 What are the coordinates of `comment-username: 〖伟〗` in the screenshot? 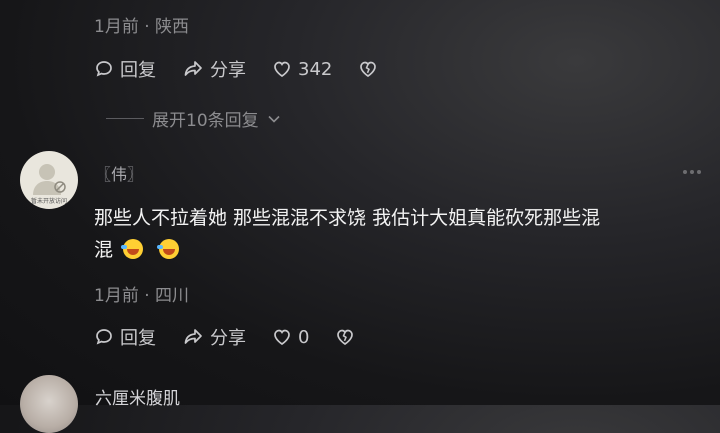 It's located at (119, 173).